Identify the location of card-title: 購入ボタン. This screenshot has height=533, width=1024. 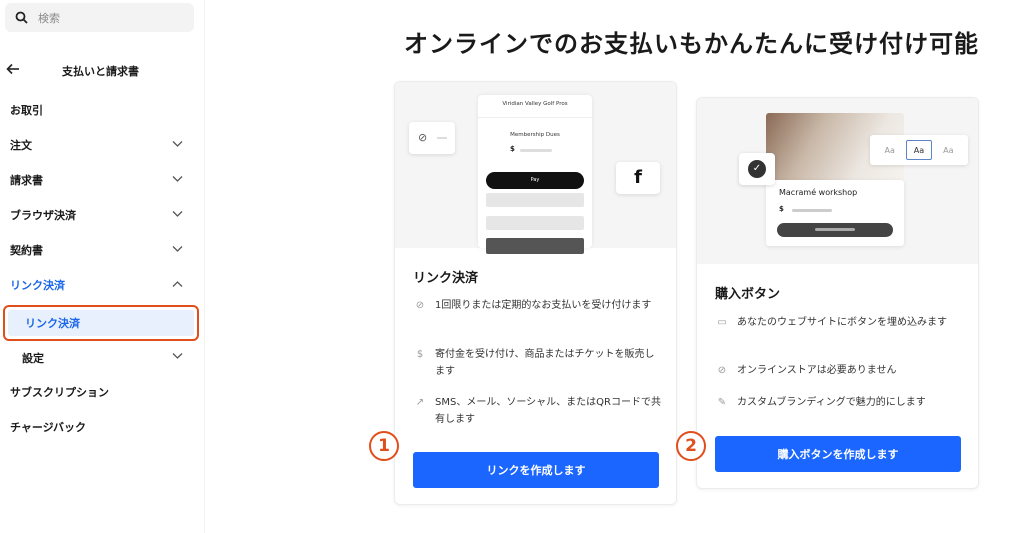
(748, 294).